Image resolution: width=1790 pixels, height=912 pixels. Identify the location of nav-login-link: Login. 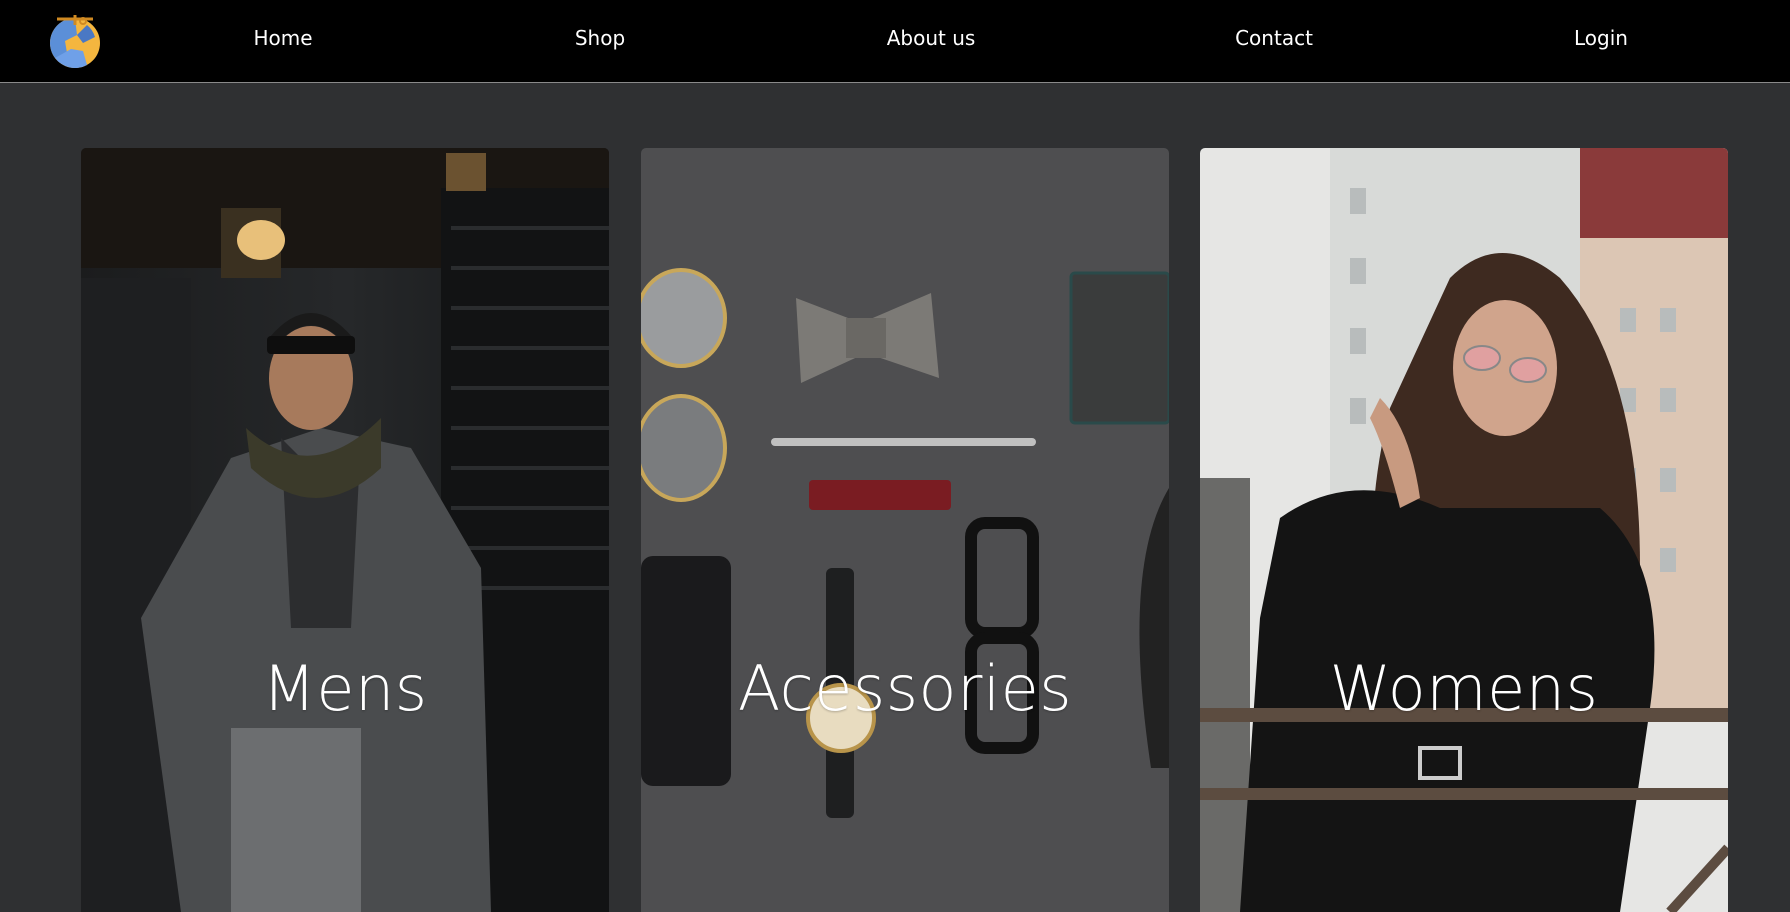
(1601, 38).